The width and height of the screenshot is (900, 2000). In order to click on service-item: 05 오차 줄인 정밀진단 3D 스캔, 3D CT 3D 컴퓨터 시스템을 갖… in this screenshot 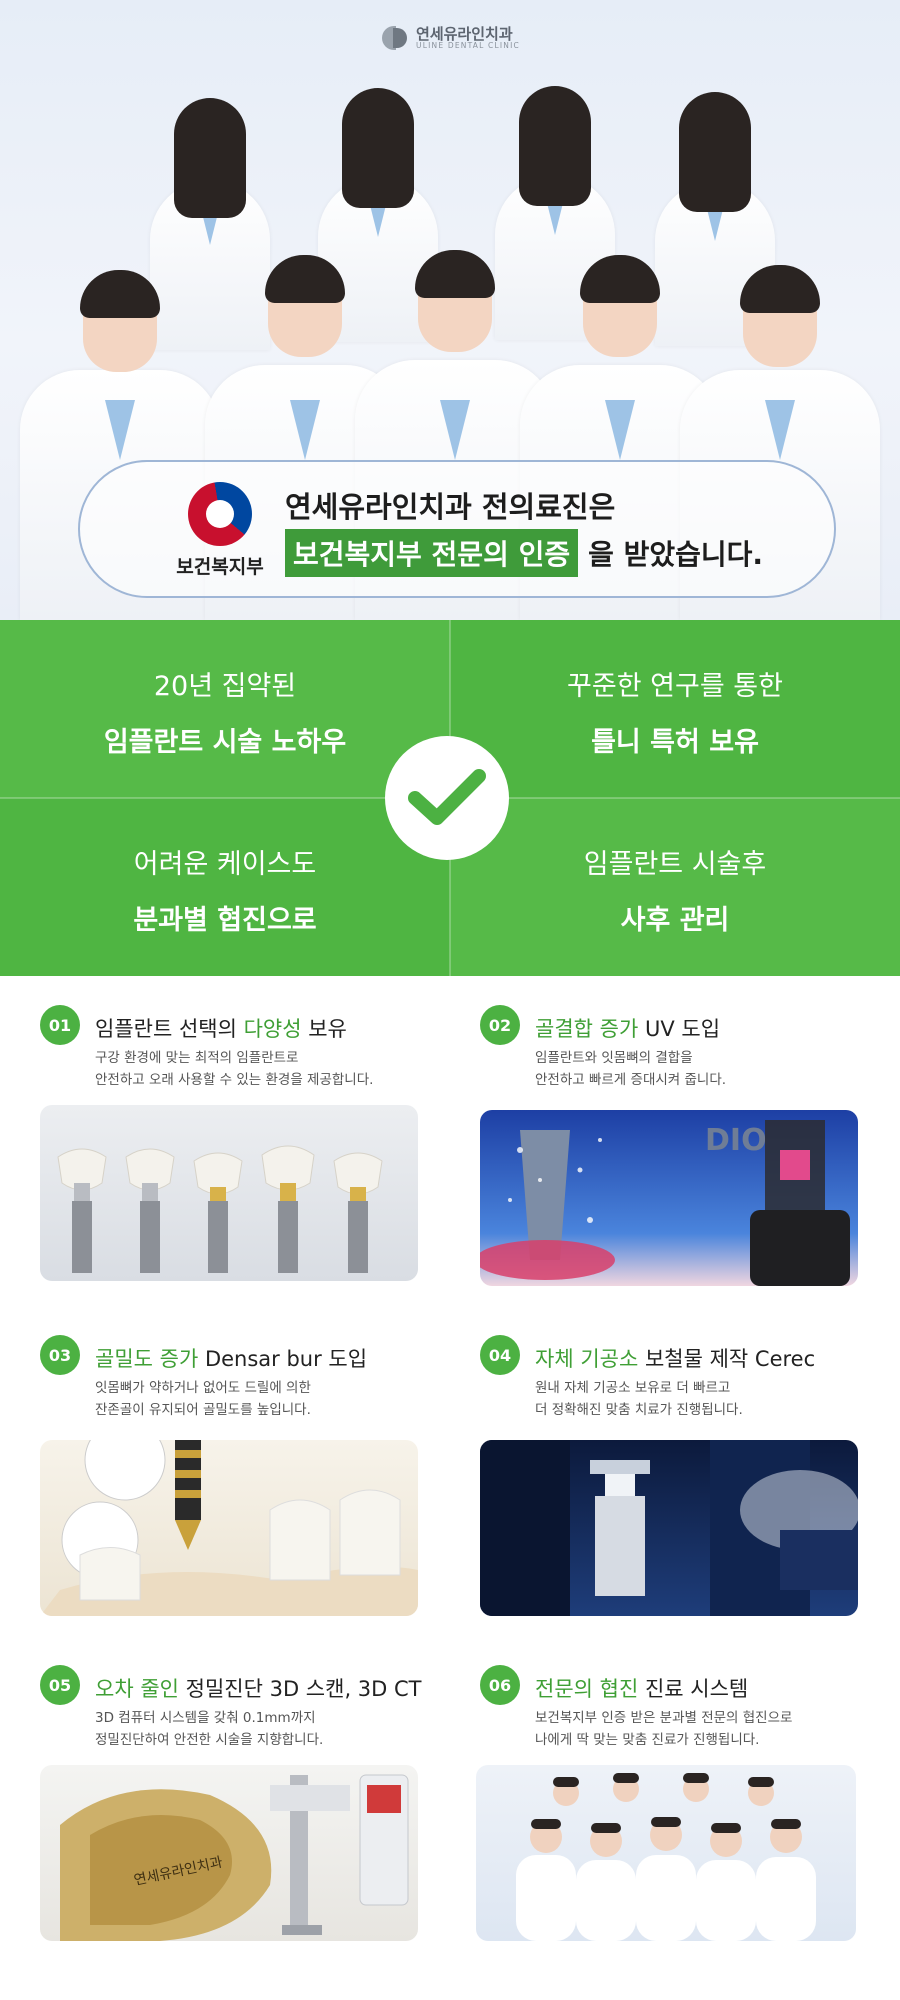, I will do `click(231, 1815)`.